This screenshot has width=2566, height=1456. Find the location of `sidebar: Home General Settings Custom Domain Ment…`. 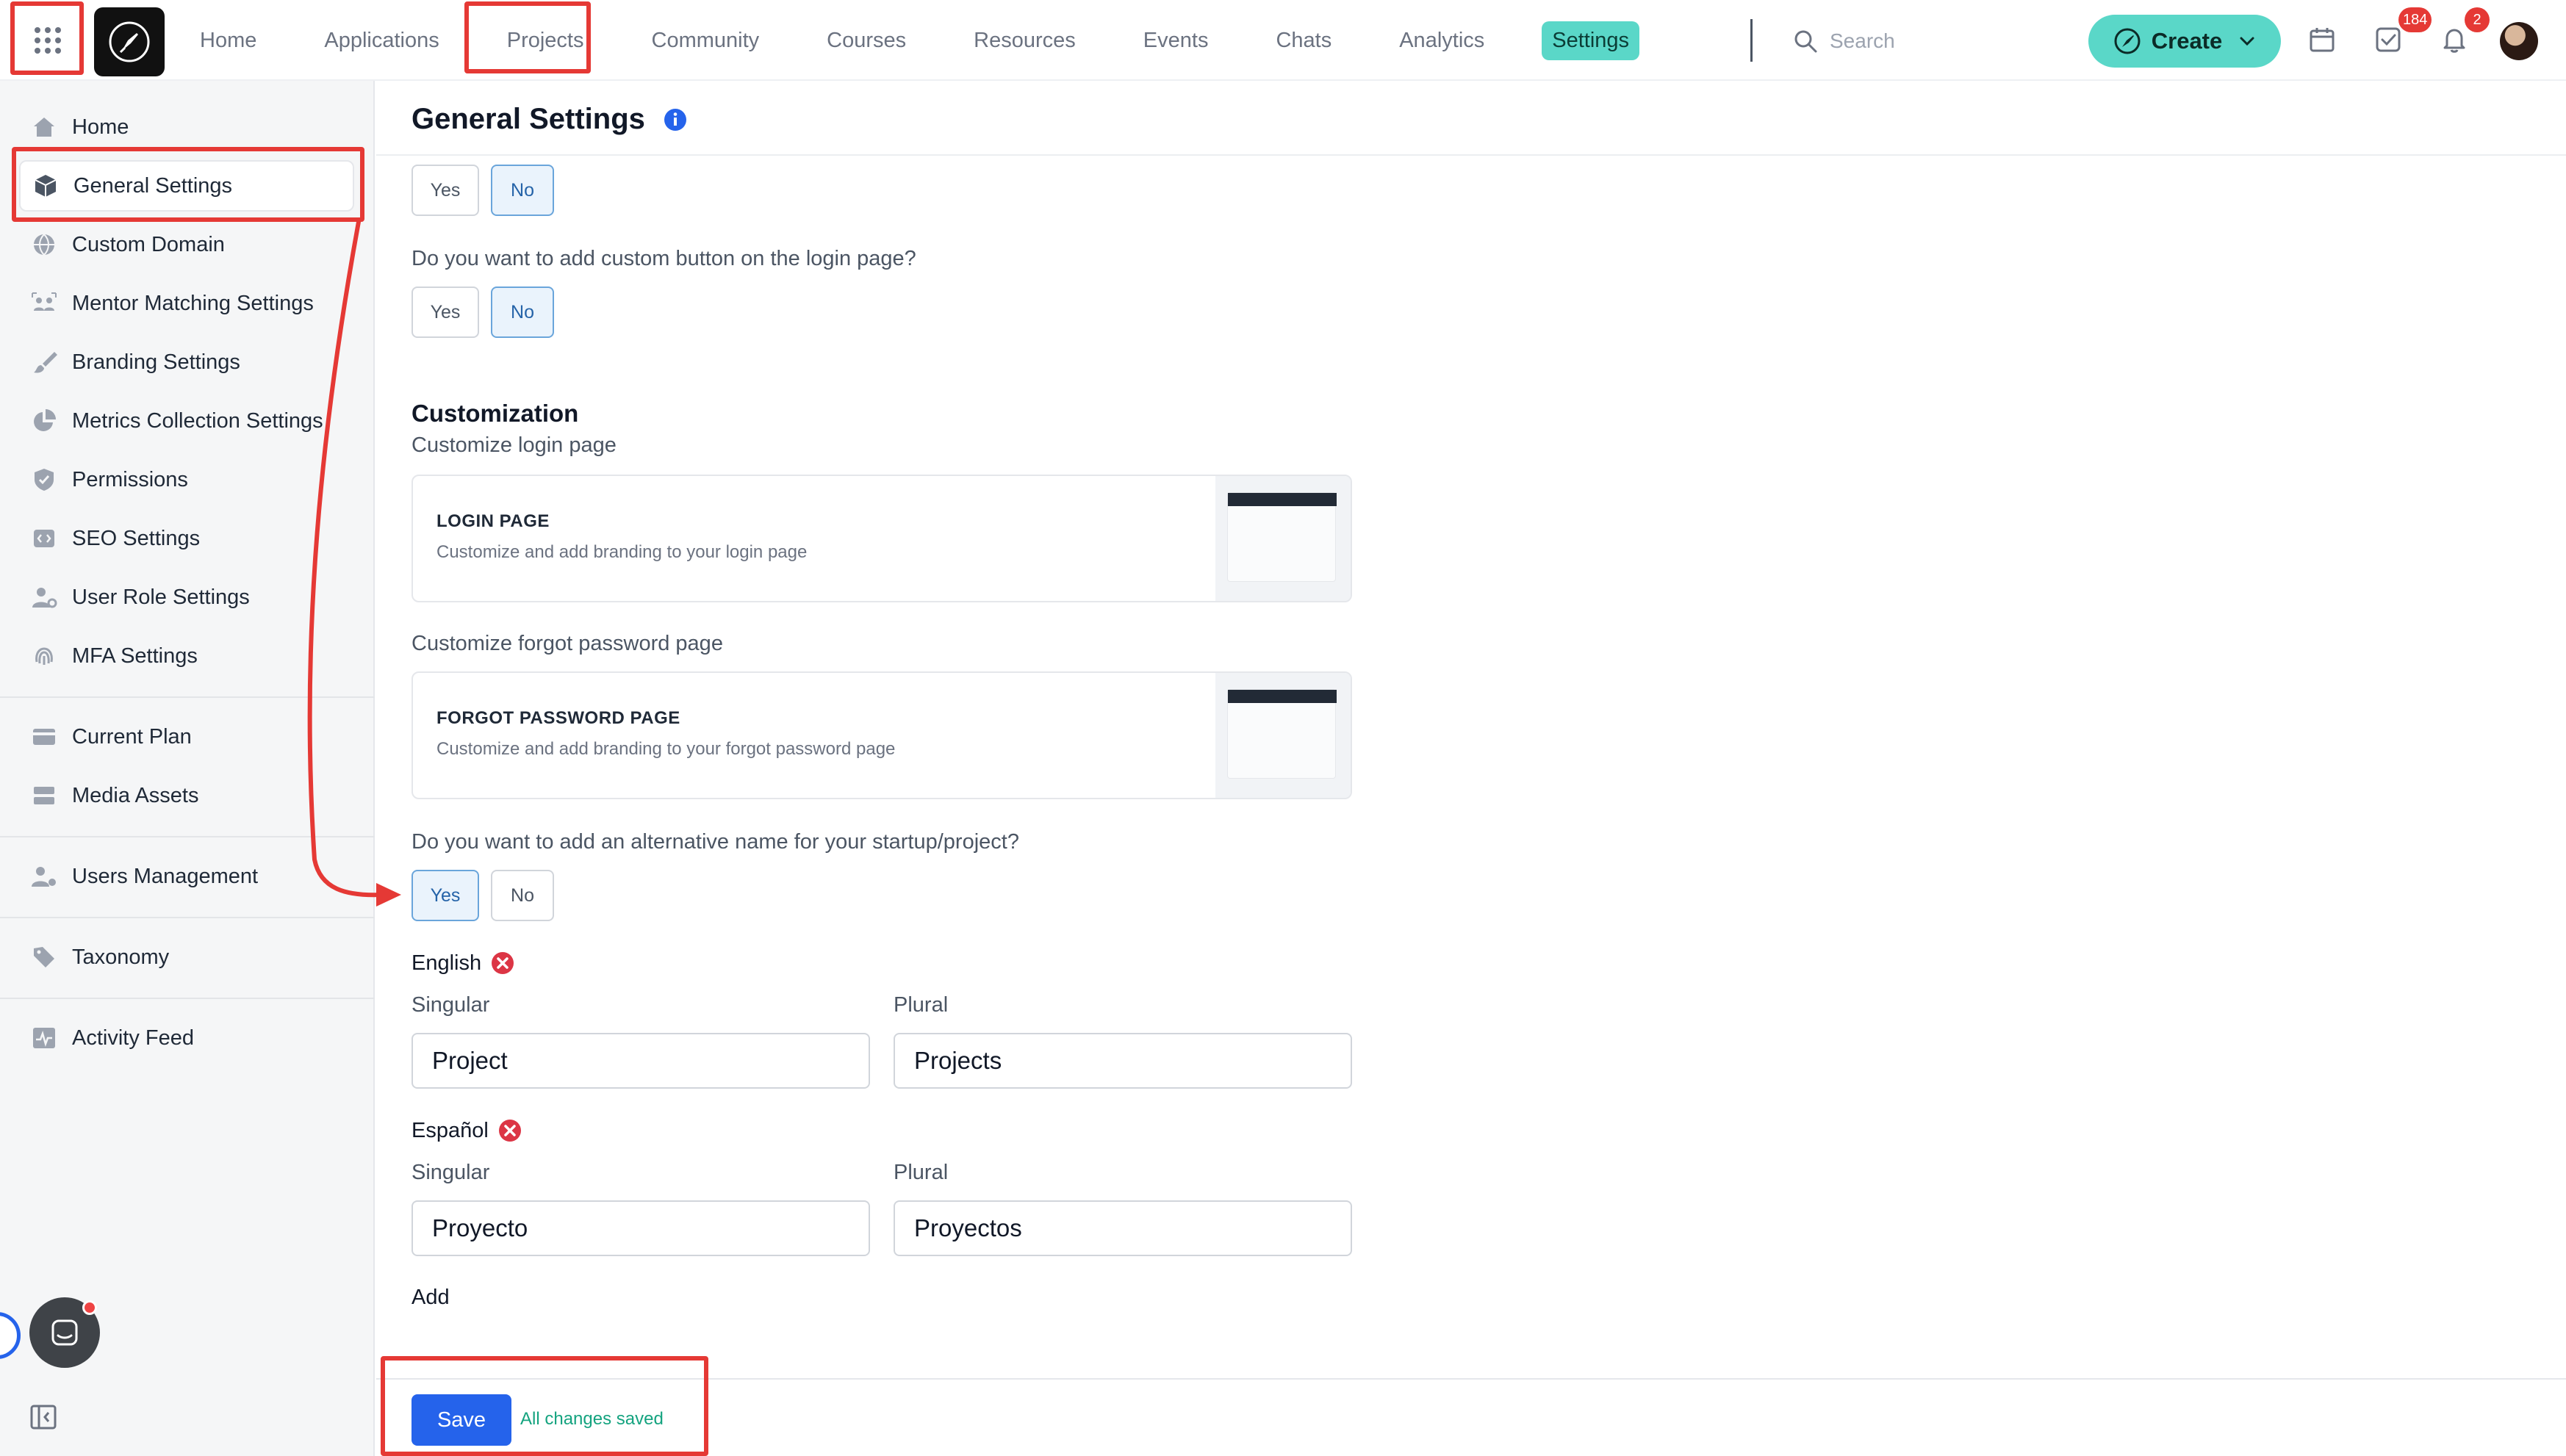

sidebar: Home General Settings Custom Domain Ment… is located at coordinates (188, 769).